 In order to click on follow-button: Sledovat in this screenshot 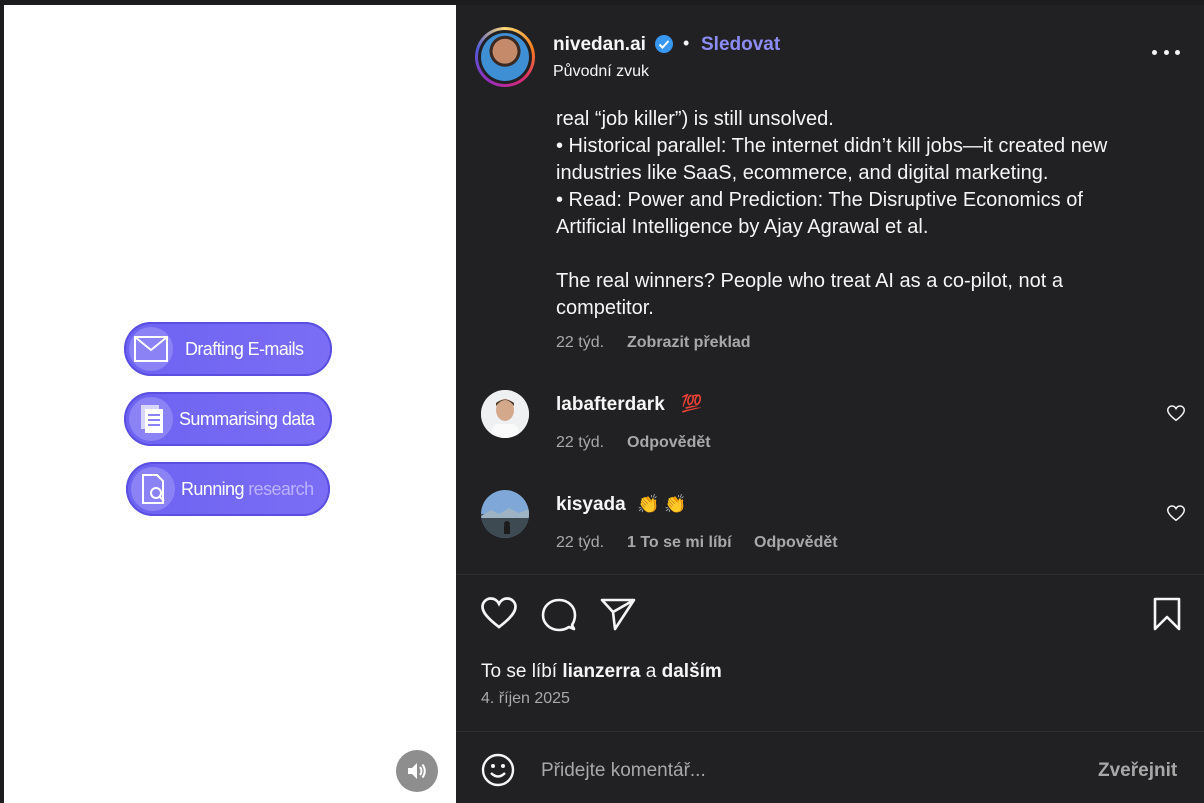, I will do `click(740, 45)`.